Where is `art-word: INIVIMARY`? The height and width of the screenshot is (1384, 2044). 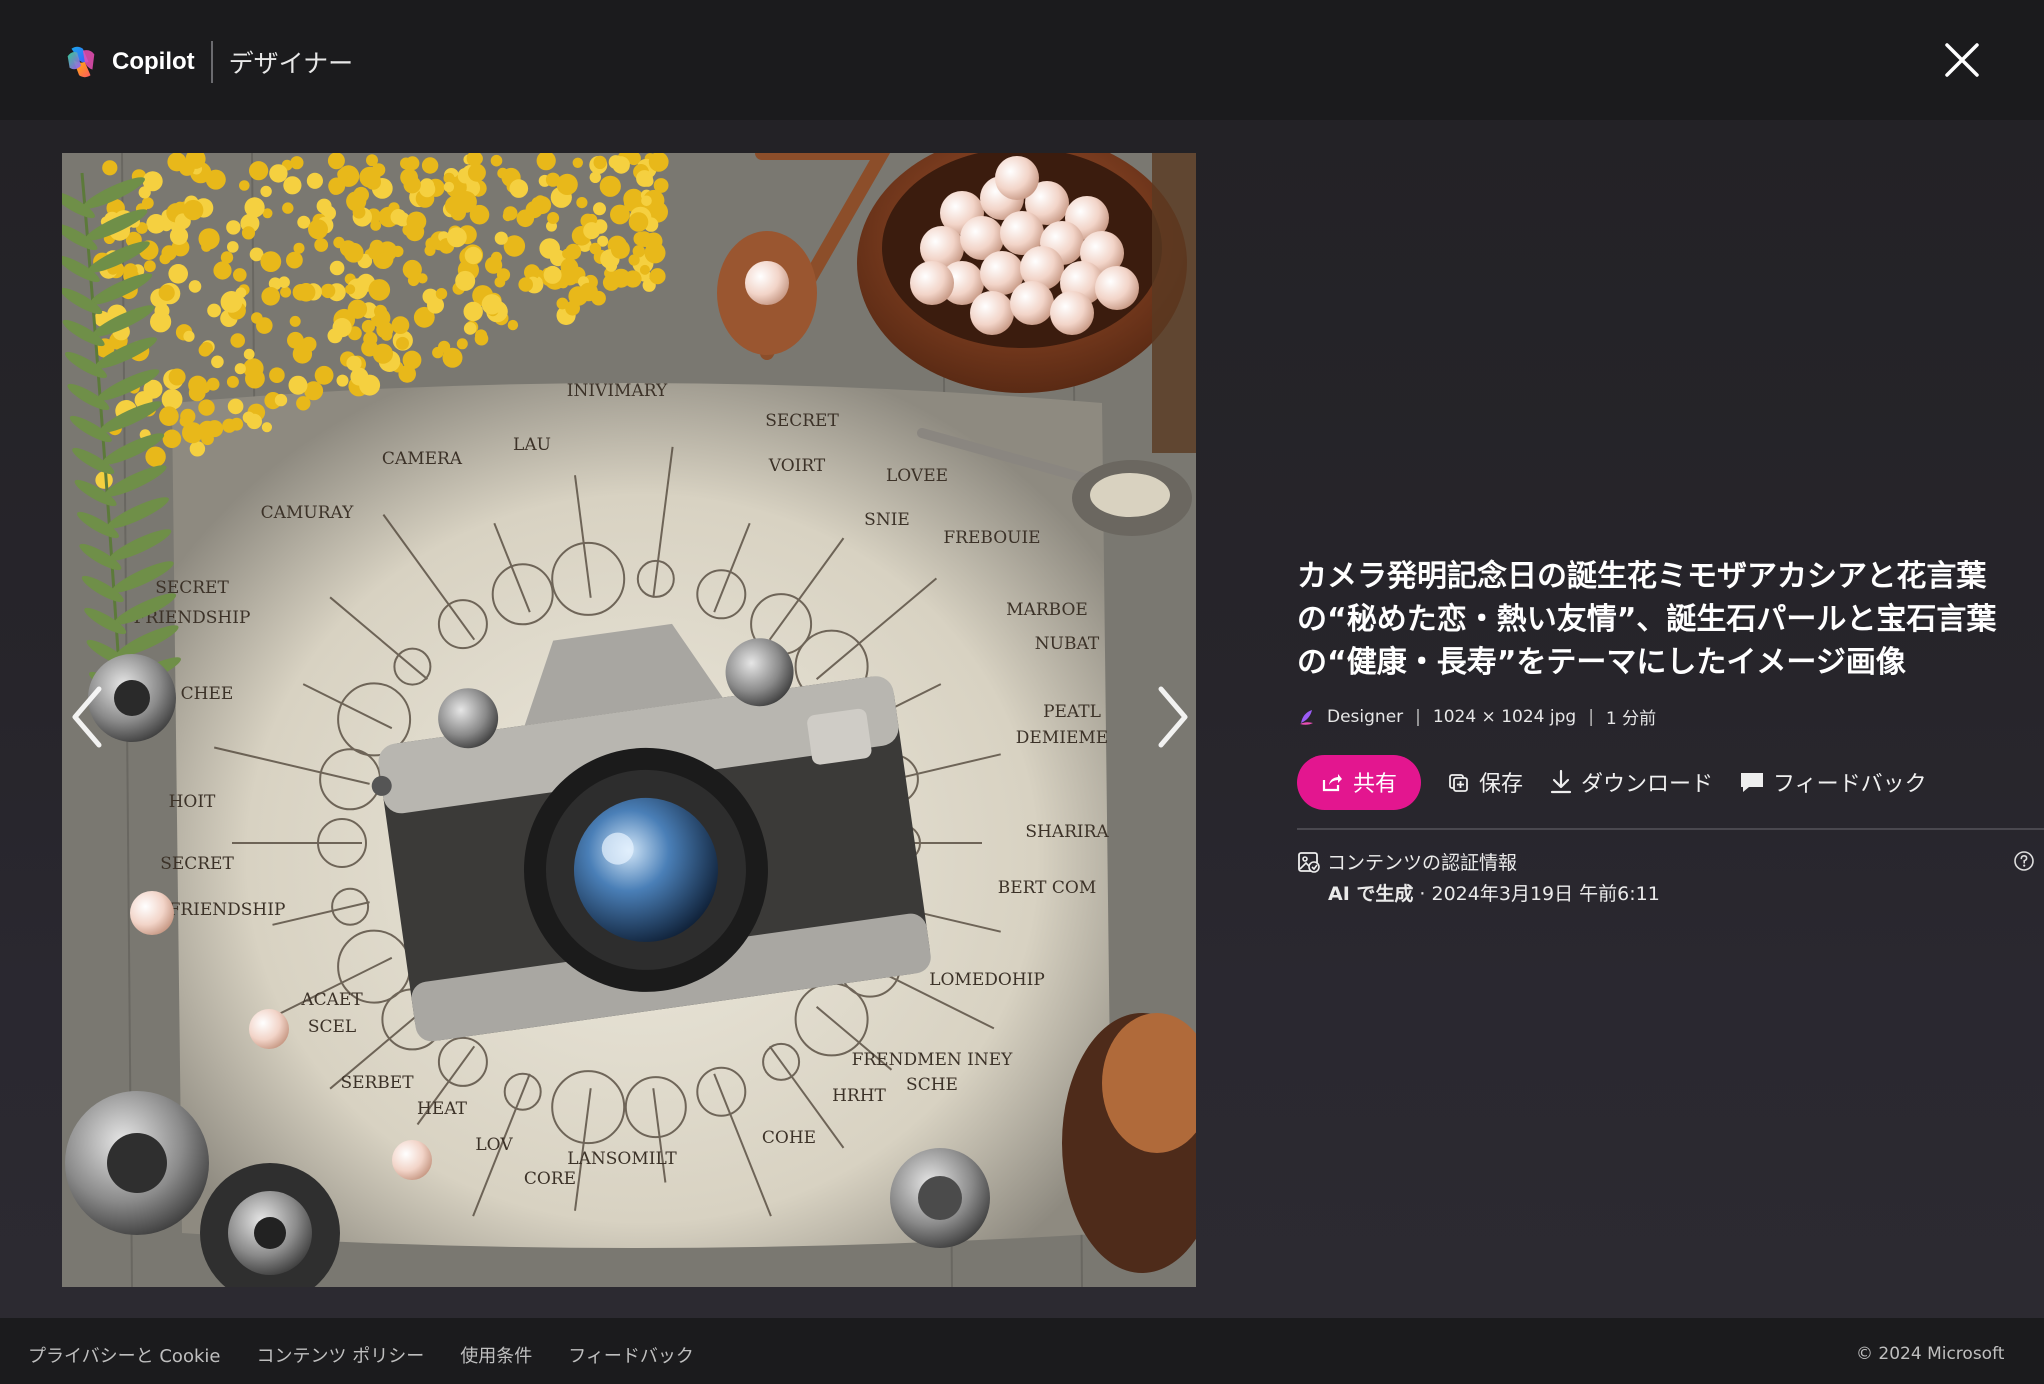 art-word: INIVIMARY is located at coordinates (617, 391).